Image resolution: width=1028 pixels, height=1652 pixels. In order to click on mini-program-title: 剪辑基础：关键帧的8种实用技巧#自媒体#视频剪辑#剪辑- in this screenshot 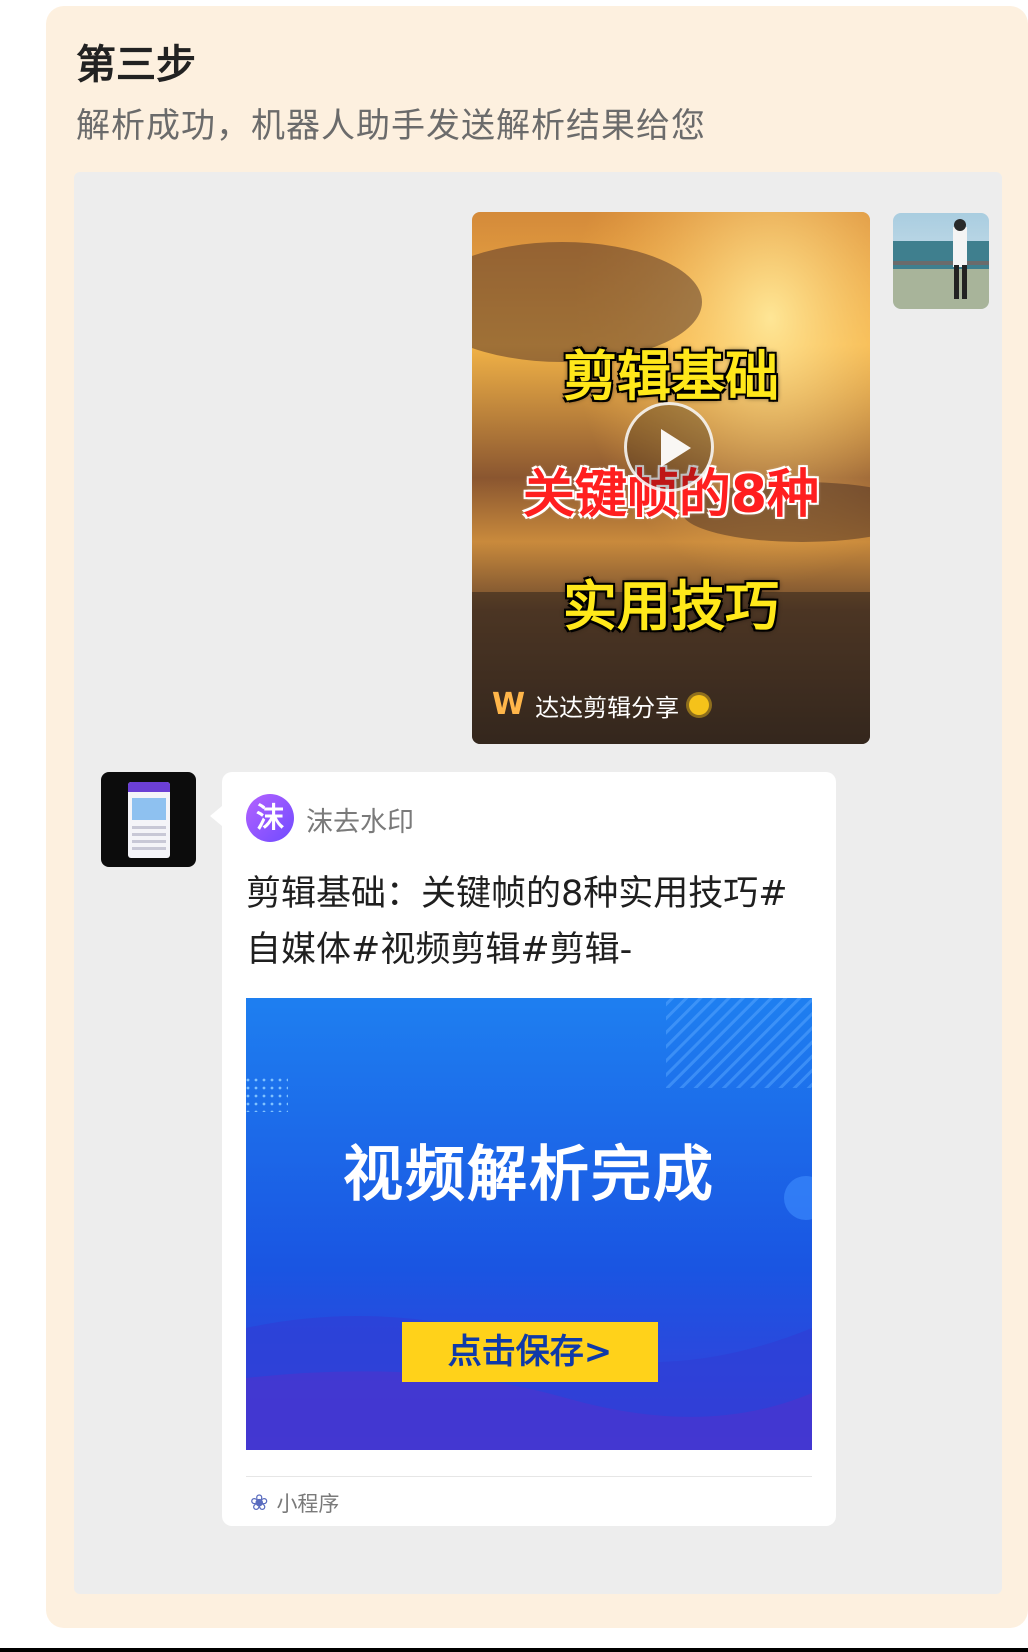, I will do `click(517, 922)`.